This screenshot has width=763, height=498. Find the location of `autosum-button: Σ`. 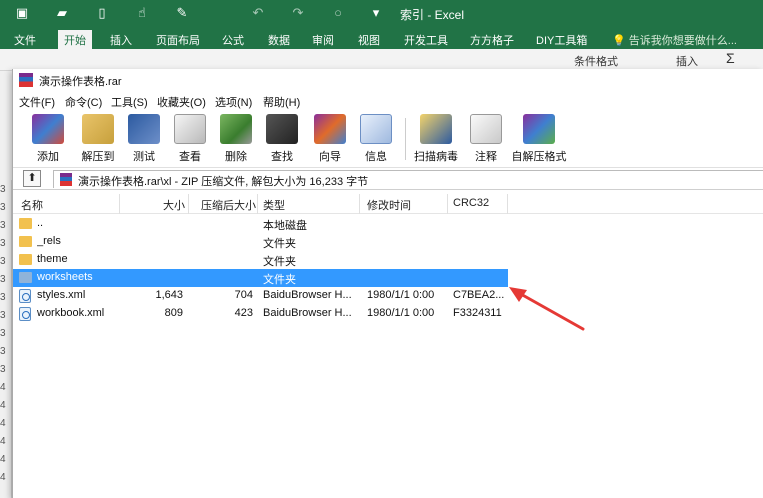

autosum-button: Σ is located at coordinates (730, 58).